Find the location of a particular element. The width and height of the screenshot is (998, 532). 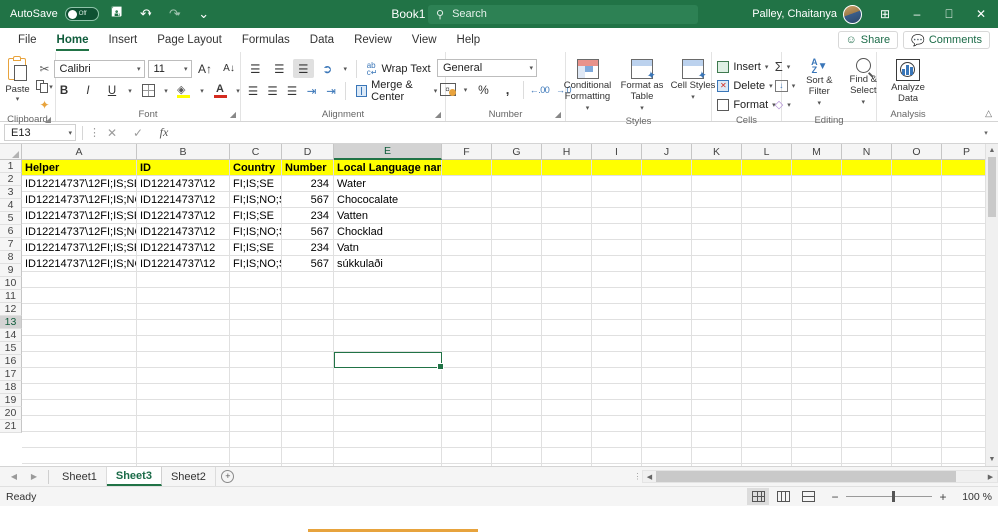

cell-G1 is located at coordinates (517, 168).